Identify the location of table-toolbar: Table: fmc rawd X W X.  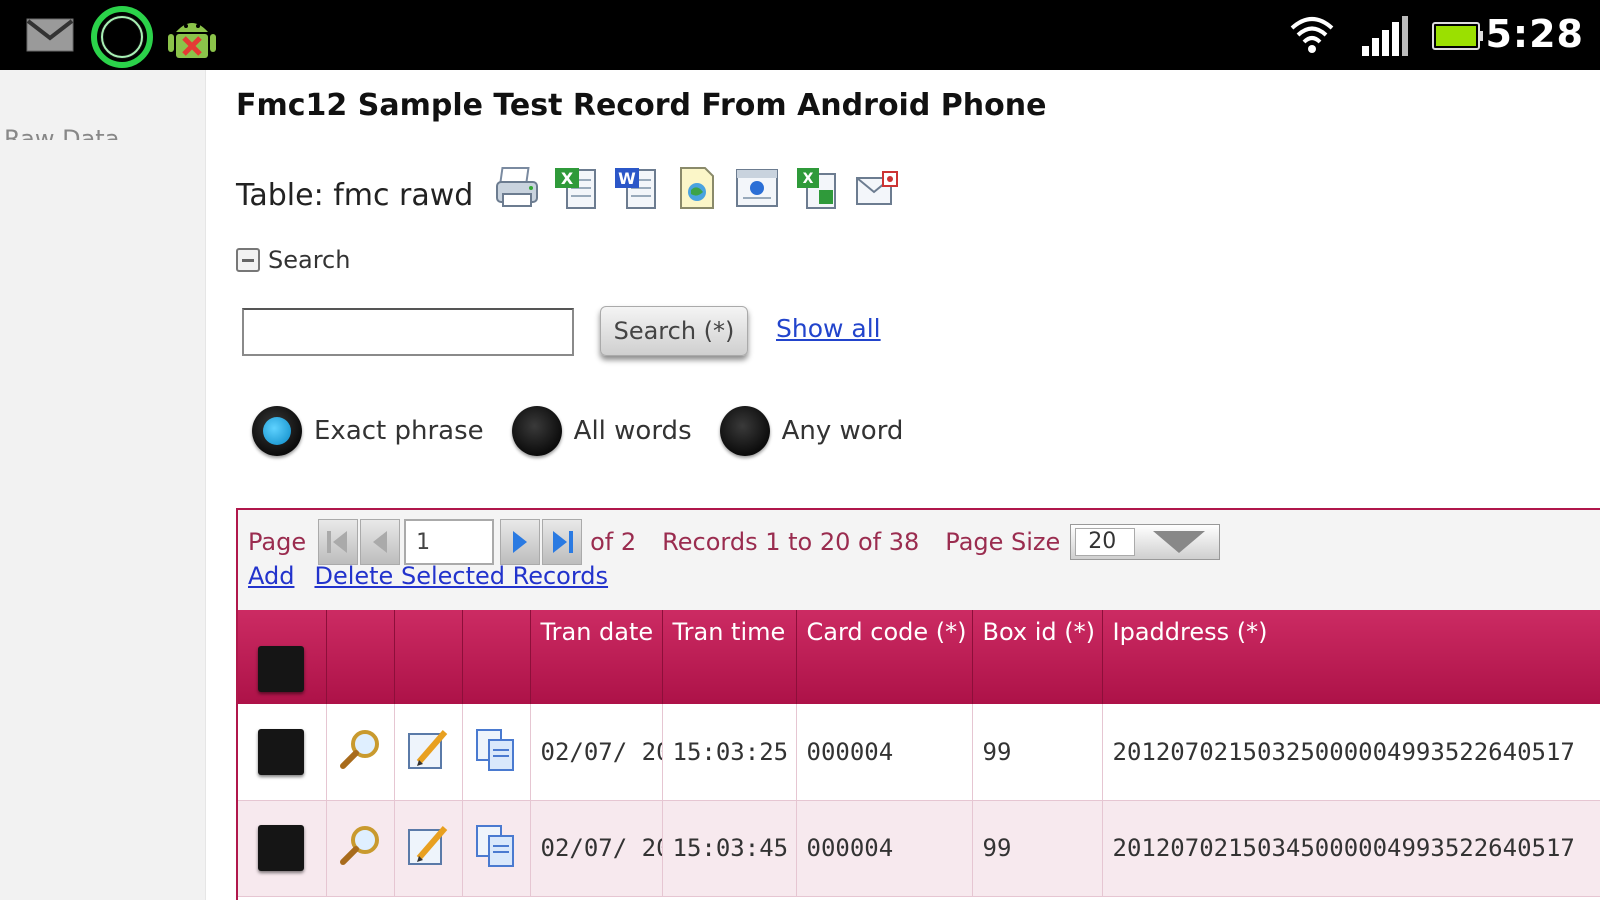
(574, 188).